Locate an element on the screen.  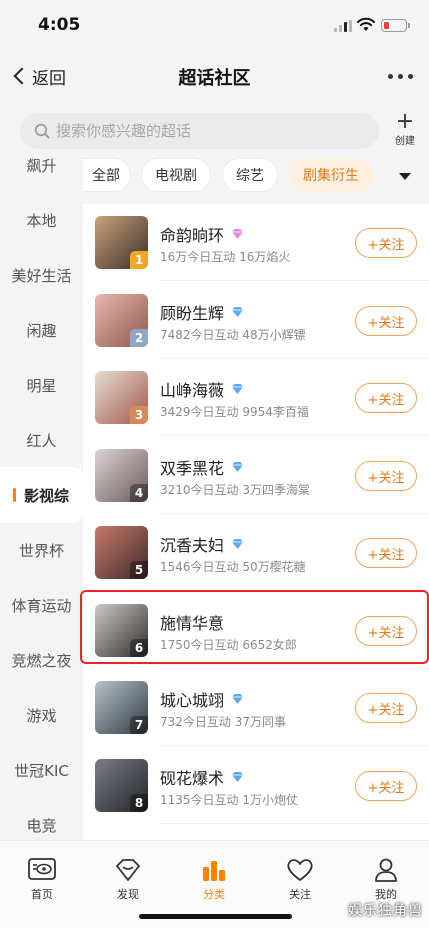
home-indicator is located at coordinates (215, 916).